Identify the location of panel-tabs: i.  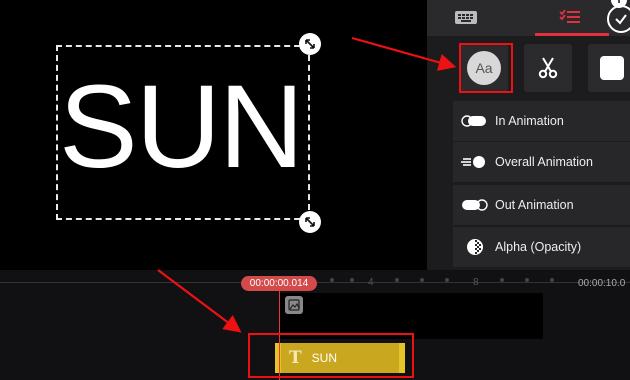
(528, 18).